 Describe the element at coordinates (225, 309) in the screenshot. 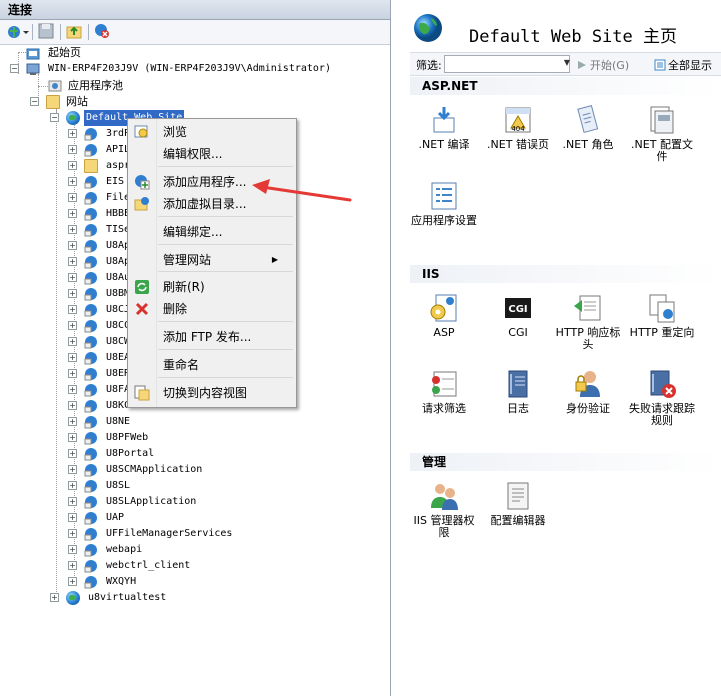

I see `menu-item: 删除` at that location.